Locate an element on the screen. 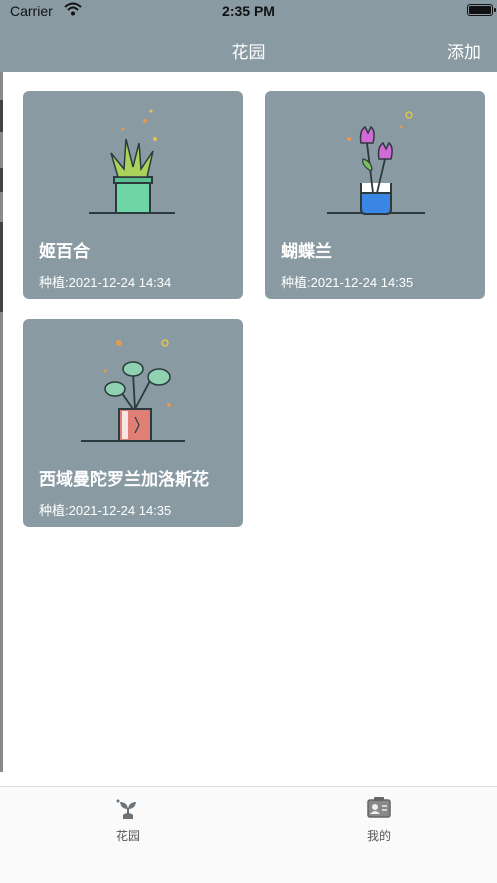 The height and width of the screenshot is (883, 497). plant-name: 蝴蝶兰 is located at coordinates (306, 251).